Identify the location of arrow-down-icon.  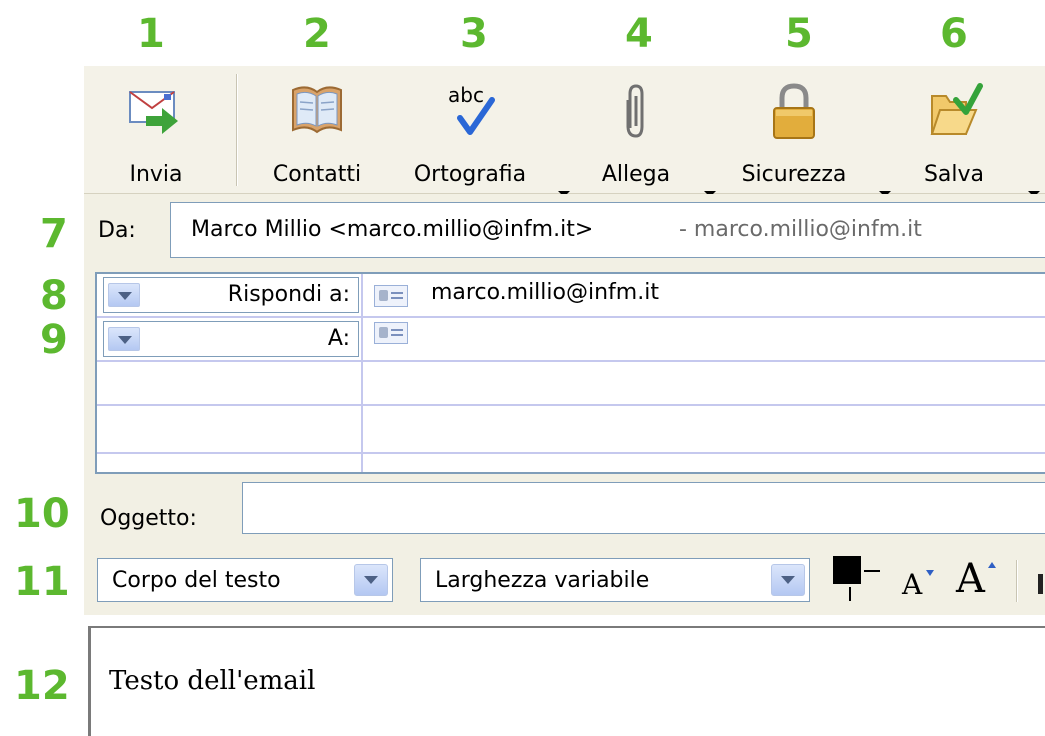
(930, 573).